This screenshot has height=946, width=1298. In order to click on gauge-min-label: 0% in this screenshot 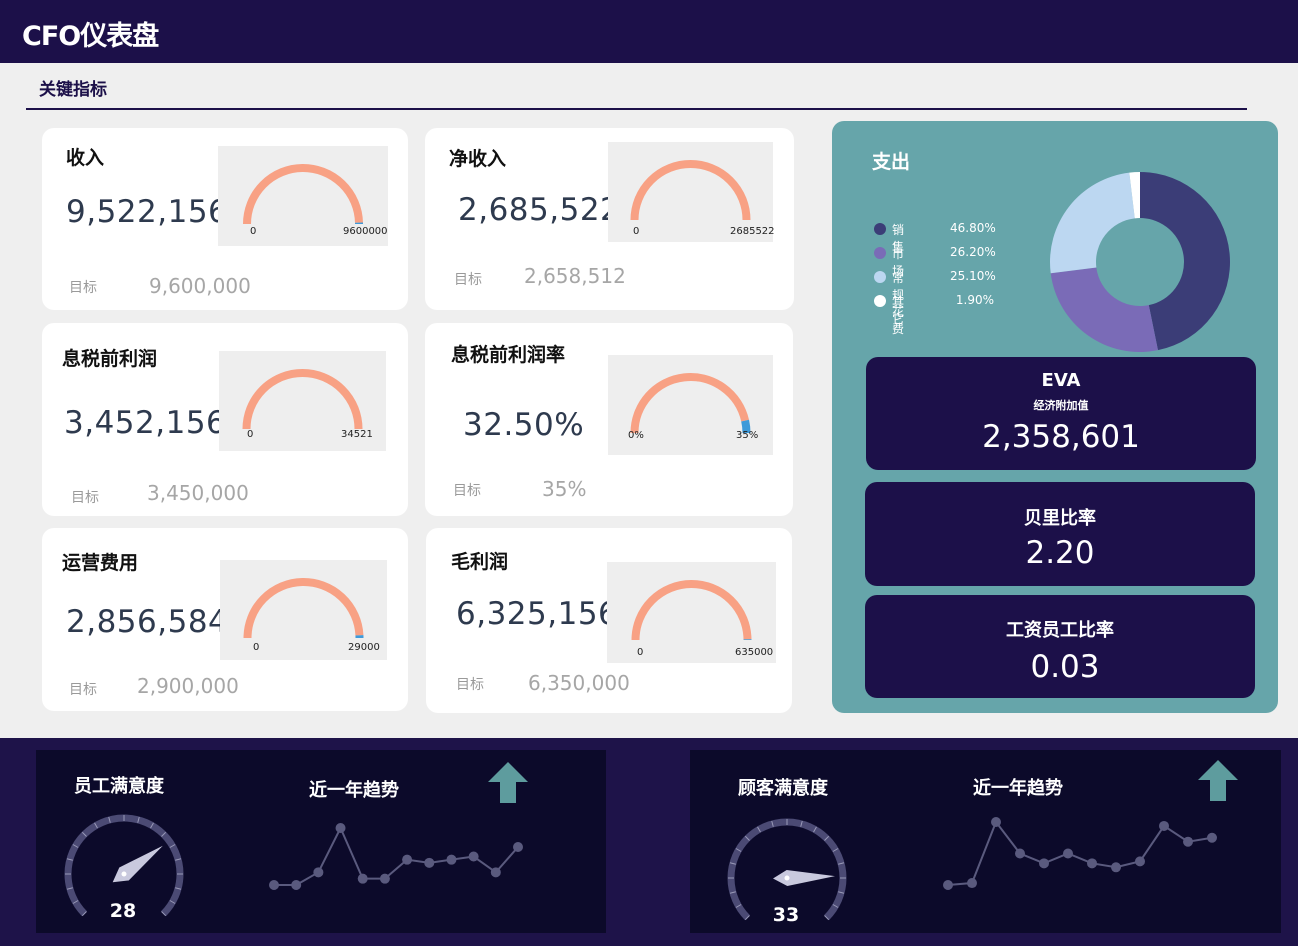, I will do `click(636, 435)`.